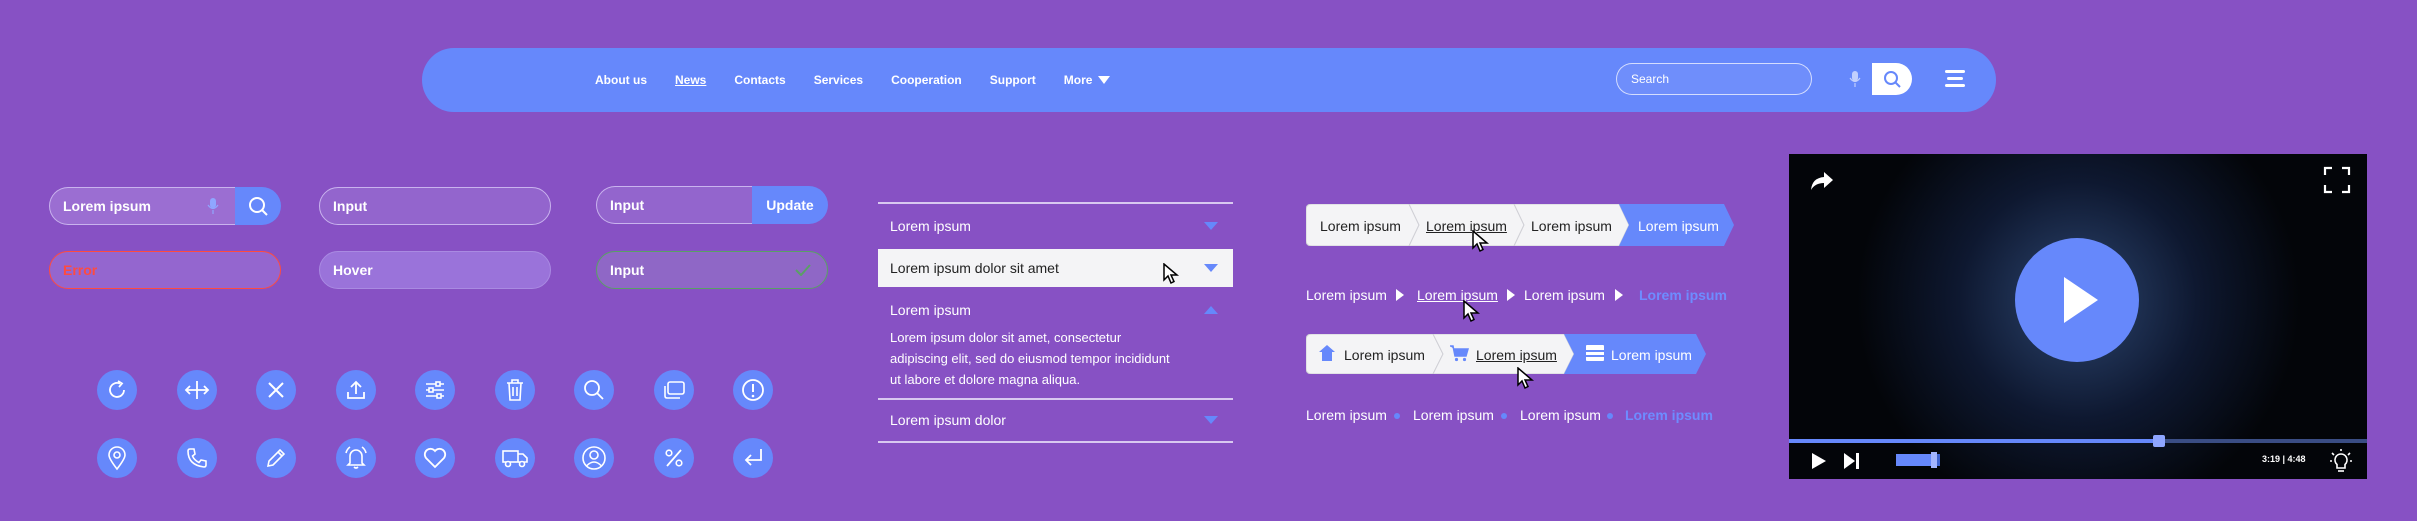  Describe the element at coordinates (165, 270) in the screenshot. I see `error-field: Error` at that location.